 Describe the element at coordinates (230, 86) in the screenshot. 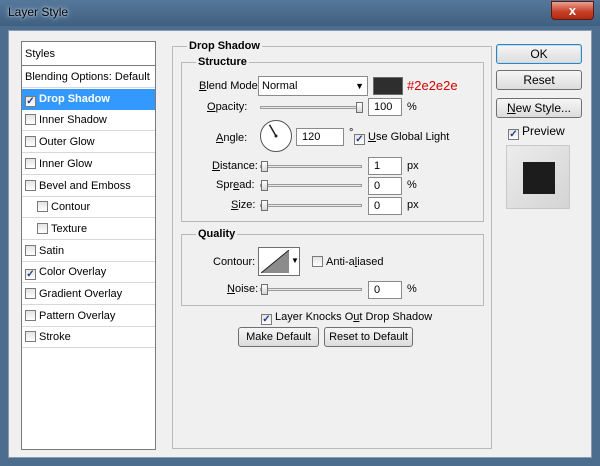

I see `blend-mode-label: Blend Mode:` at that location.